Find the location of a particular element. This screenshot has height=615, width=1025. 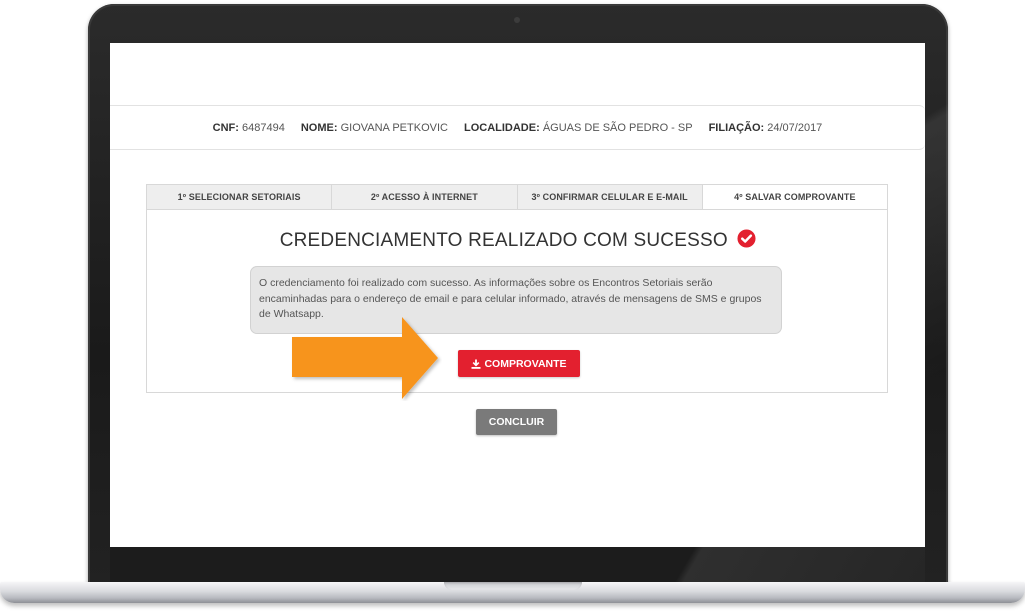

laptop-chin is located at coordinates (517, 565).